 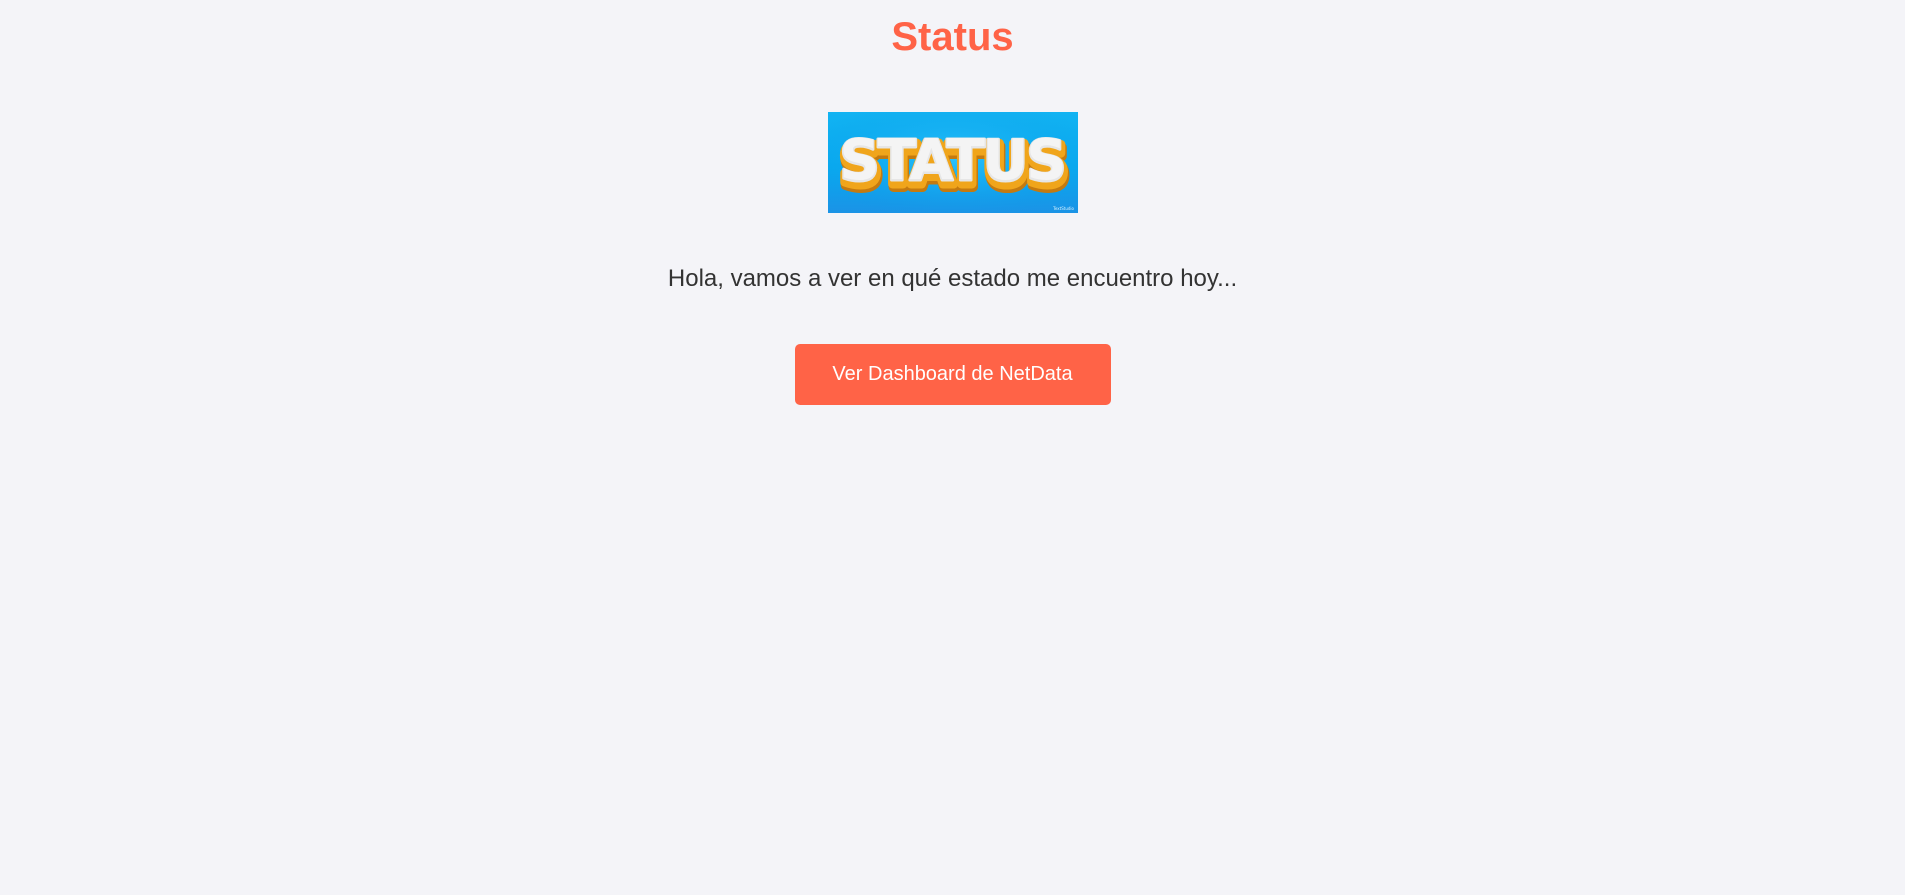 I want to click on netdata-dashboard-button: Ver Dashboard de NetData, so click(x=952, y=374).